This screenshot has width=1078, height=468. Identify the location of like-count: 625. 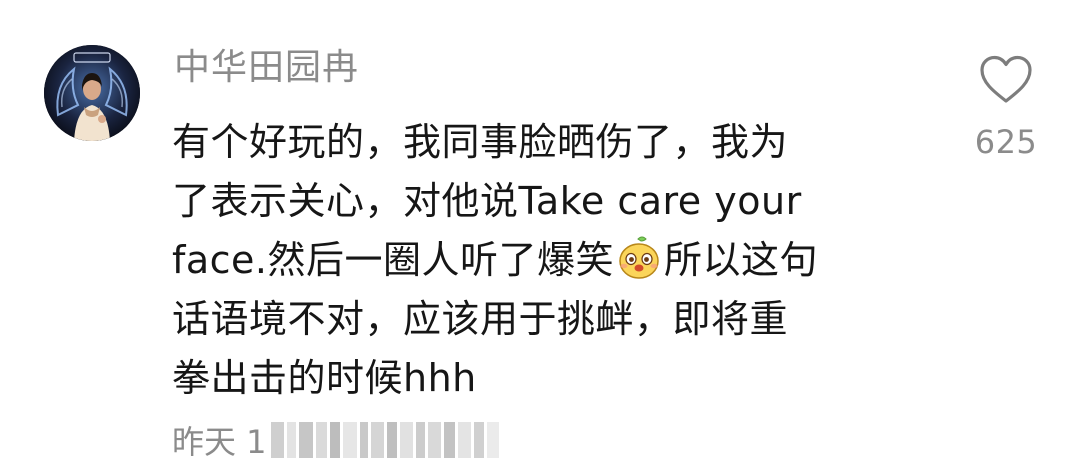
(1006, 142).